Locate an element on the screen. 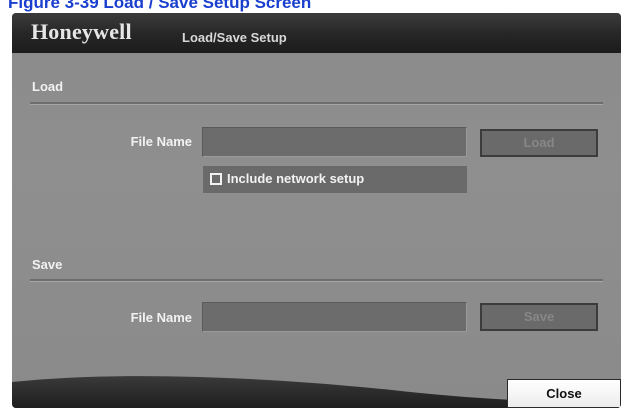 The height and width of the screenshot is (410, 632). load-divider is located at coordinates (316, 103).